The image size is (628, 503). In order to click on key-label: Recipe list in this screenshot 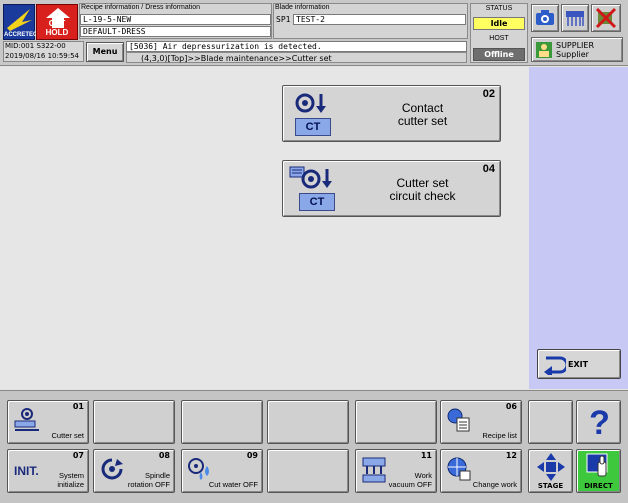, I will do `click(499, 435)`.